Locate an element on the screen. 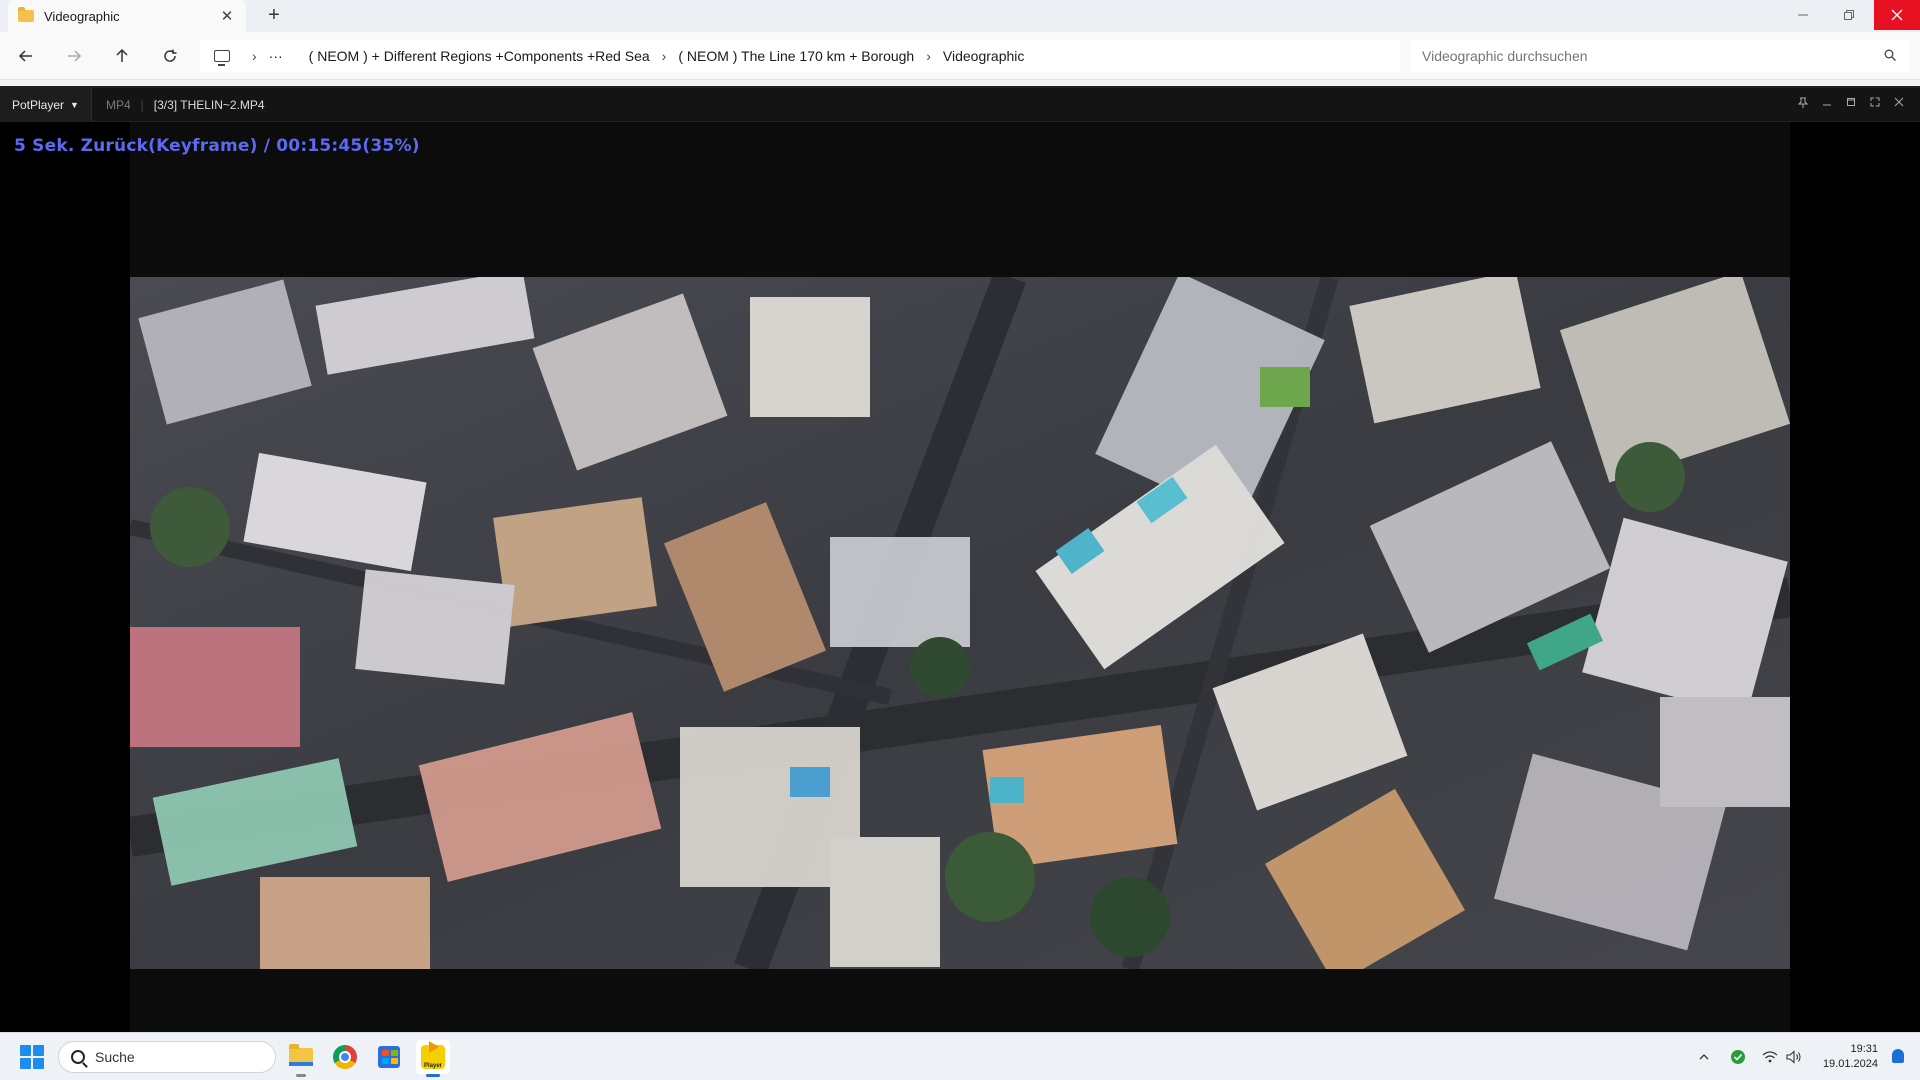  tray-overflow-icon is located at coordinates (1704, 1056).